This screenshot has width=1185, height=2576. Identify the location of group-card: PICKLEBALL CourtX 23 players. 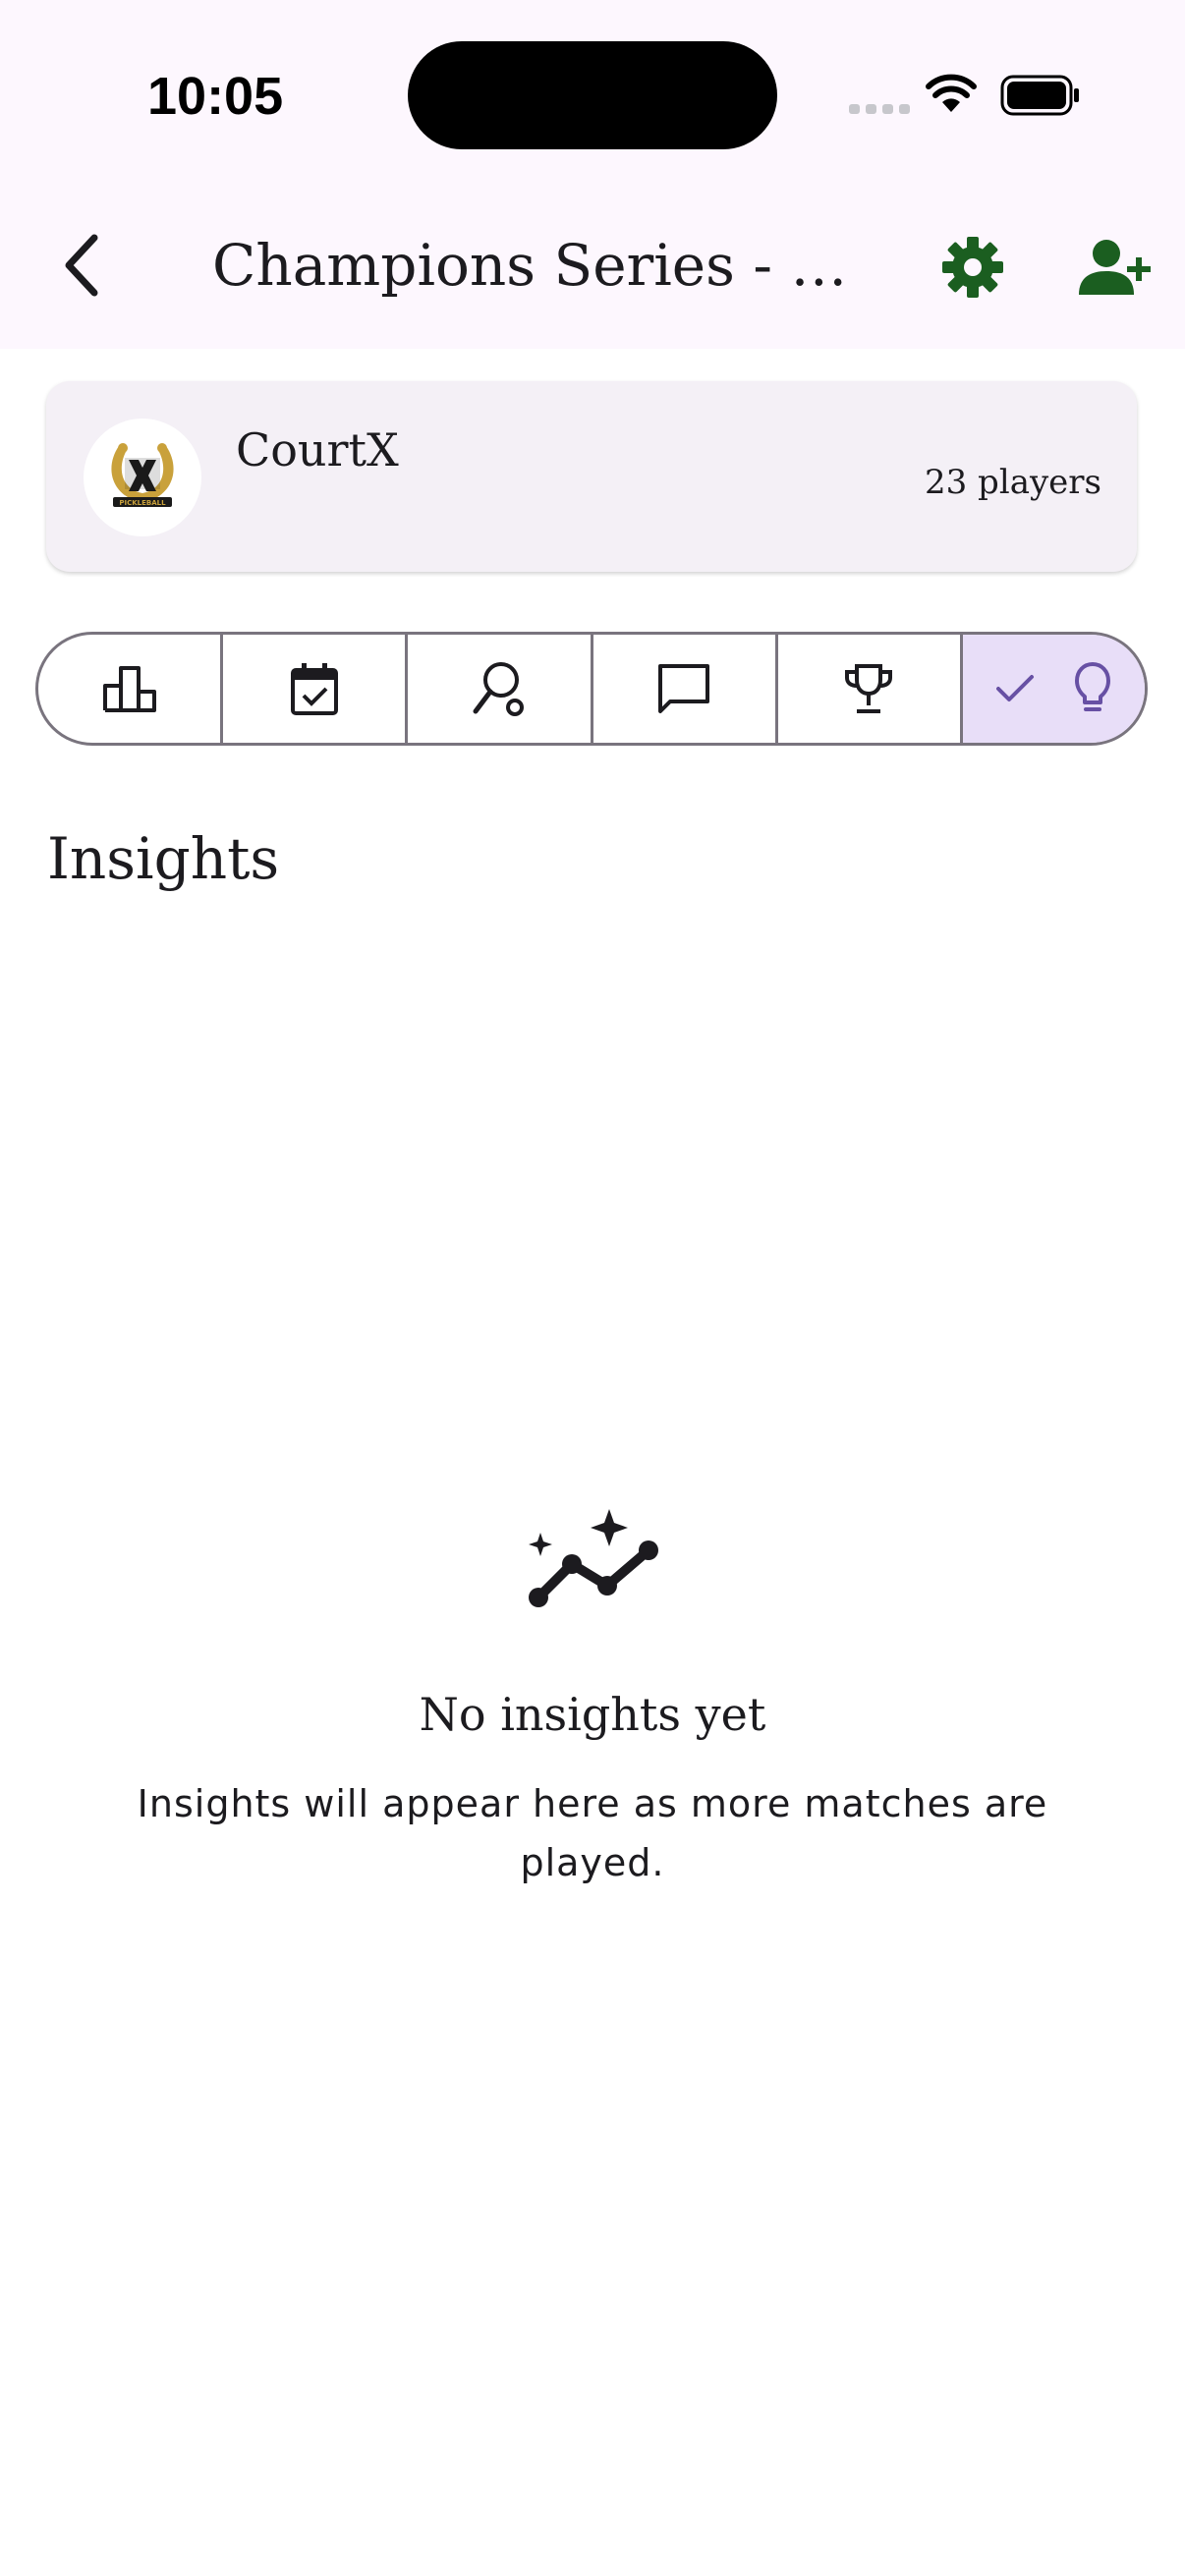
(592, 476).